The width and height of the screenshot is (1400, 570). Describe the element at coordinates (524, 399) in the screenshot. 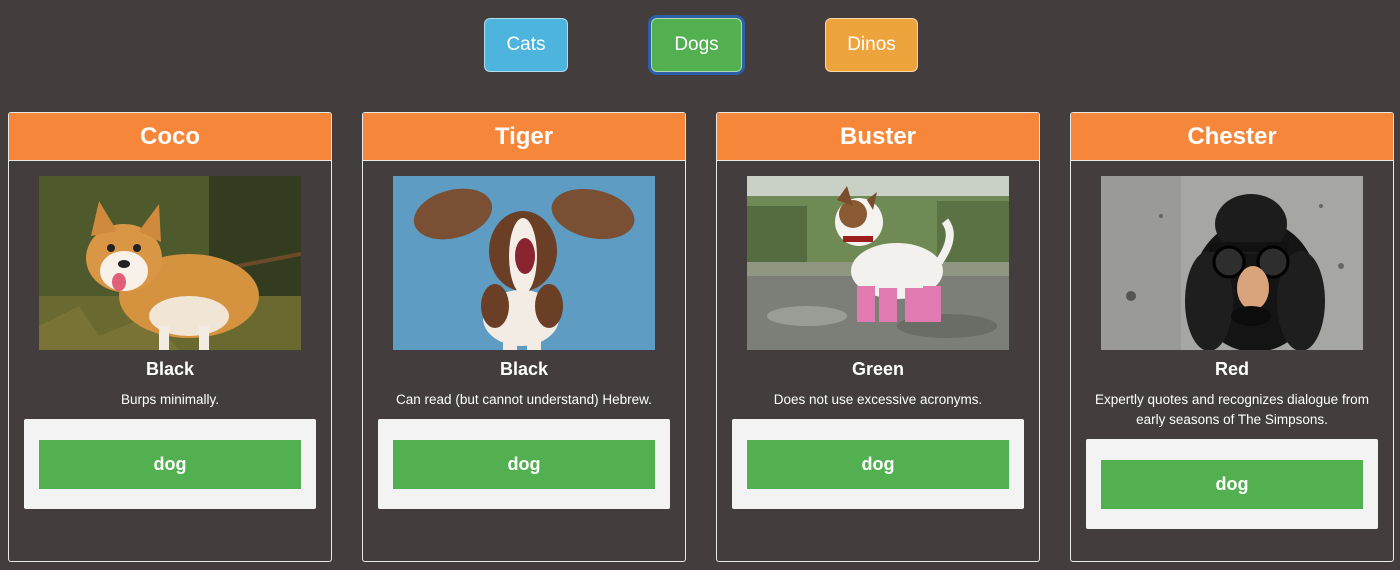

I see `pet-description: Can read (but cannot understand) Hebrew.` at that location.